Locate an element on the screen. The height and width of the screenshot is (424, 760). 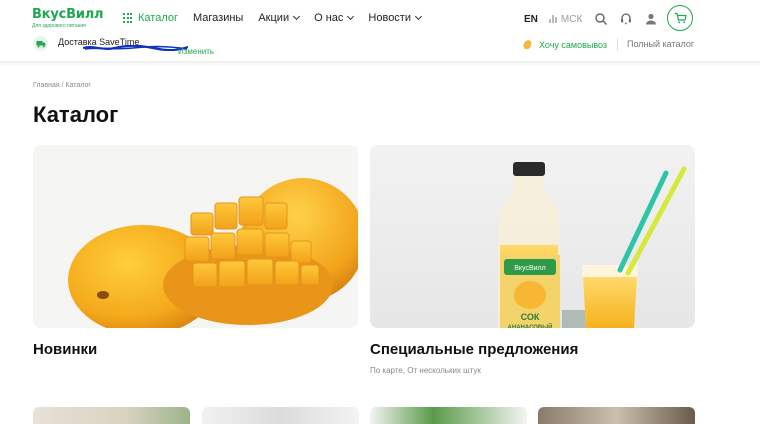
nav-shops: Магазины is located at coordinates (218, 18).